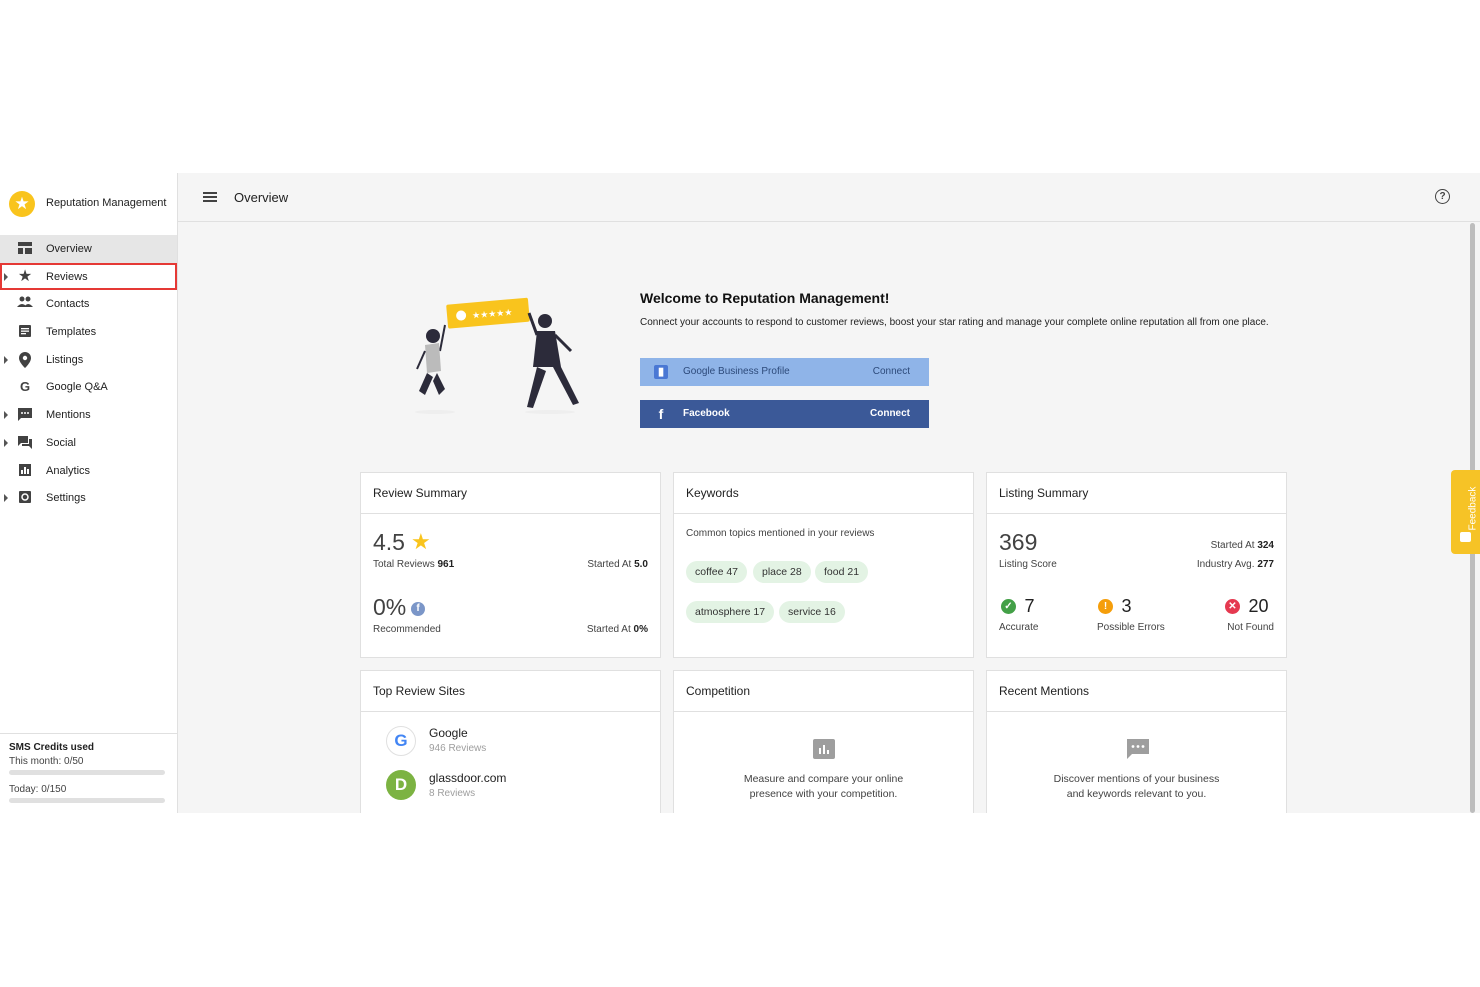  I want to click on sidebar-item-google-qa: G Google Q&A, so click(88, 387).